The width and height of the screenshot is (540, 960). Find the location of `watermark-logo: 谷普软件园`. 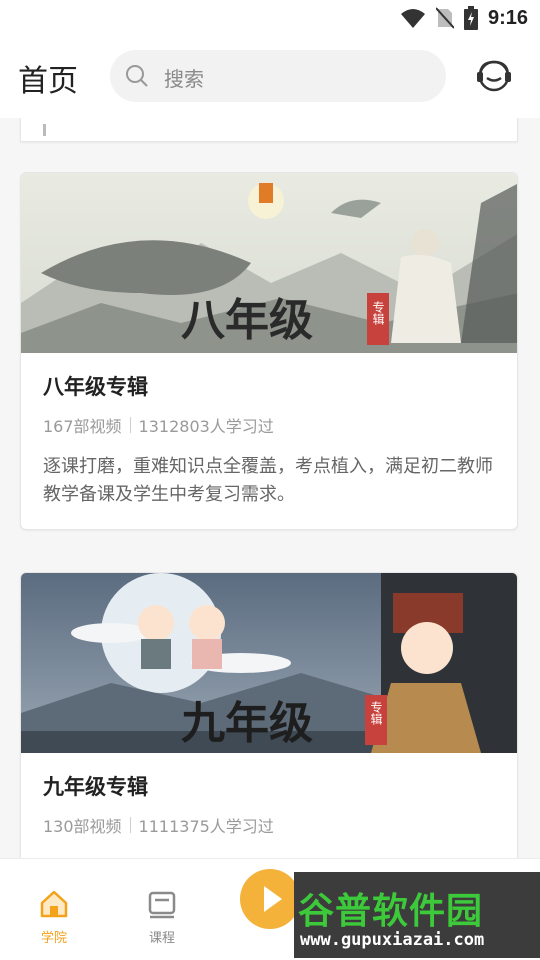

watermark-logo: 谷普软件园 is located at coordinates (391, 911).